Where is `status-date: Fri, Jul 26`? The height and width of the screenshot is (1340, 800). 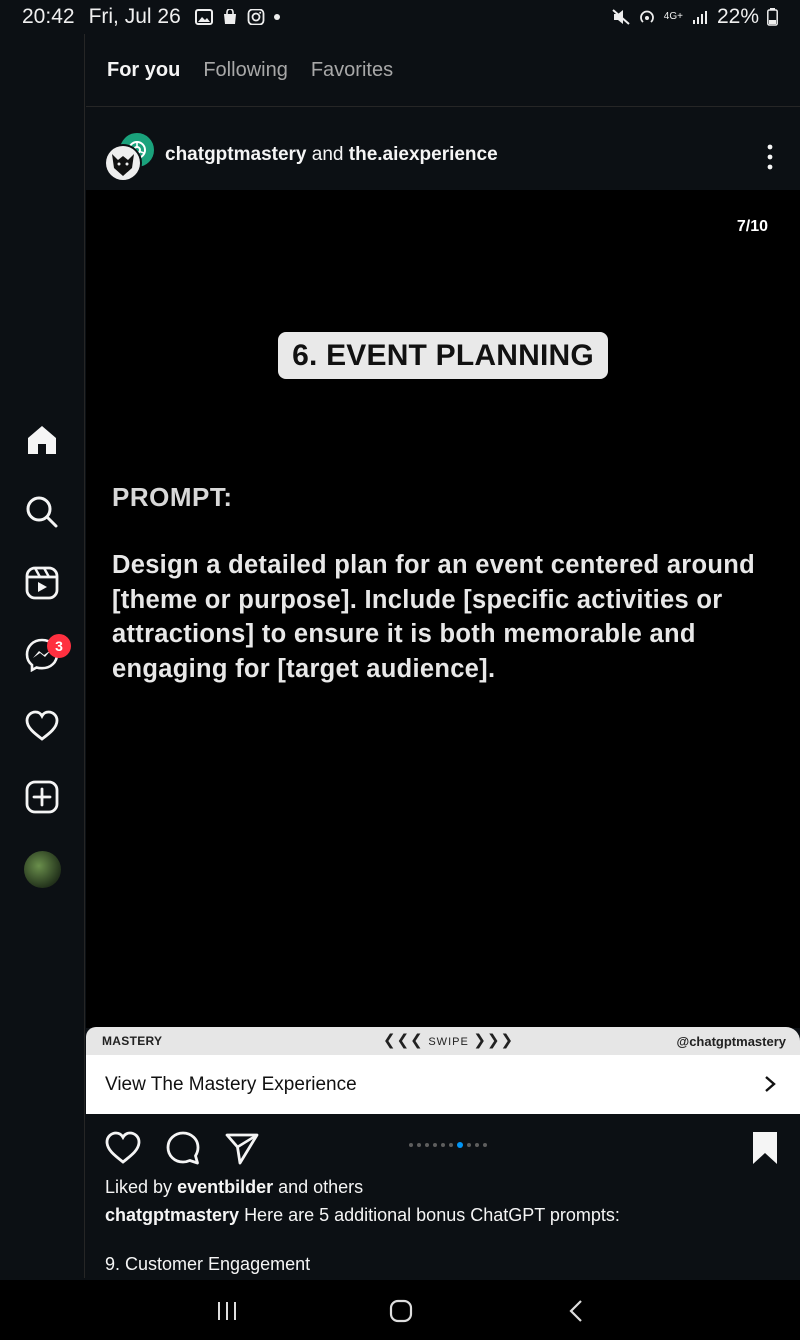
status-date: Fri, Jul 26 is located at coordinates (134, 16).